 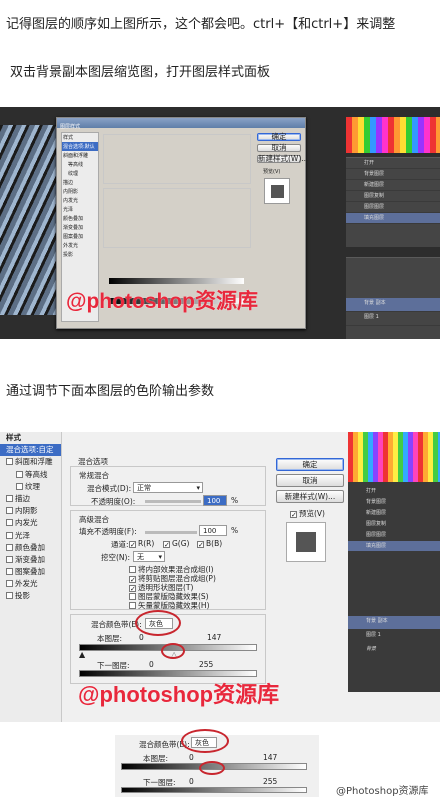 I want to click on intro-line-3: 通过调节下面本图层的色阶输出参数, so click(x=110, y=391).